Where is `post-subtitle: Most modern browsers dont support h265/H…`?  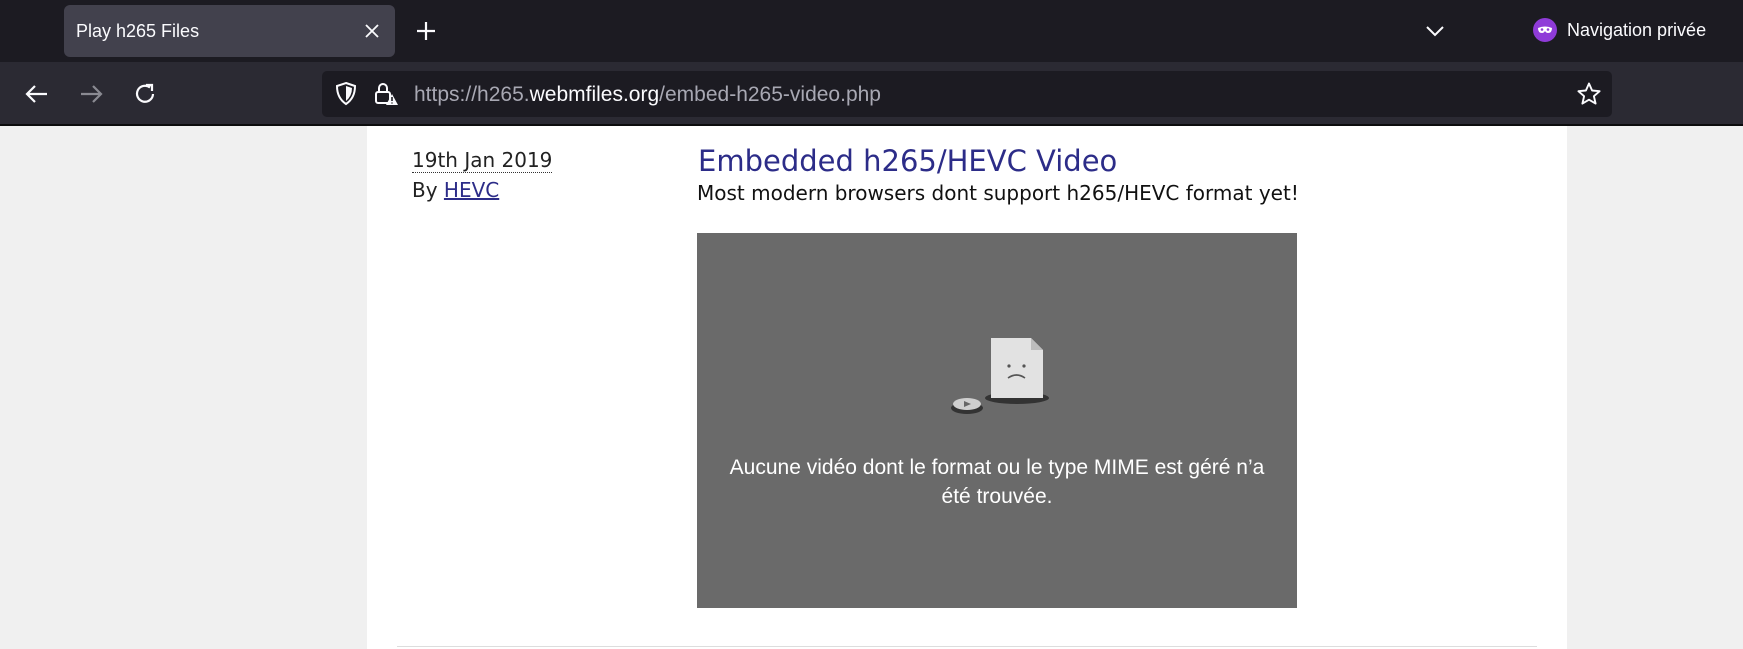
post-subtitle: Most modern browsers dont support h265/H… is located at coordinates (998, 193).